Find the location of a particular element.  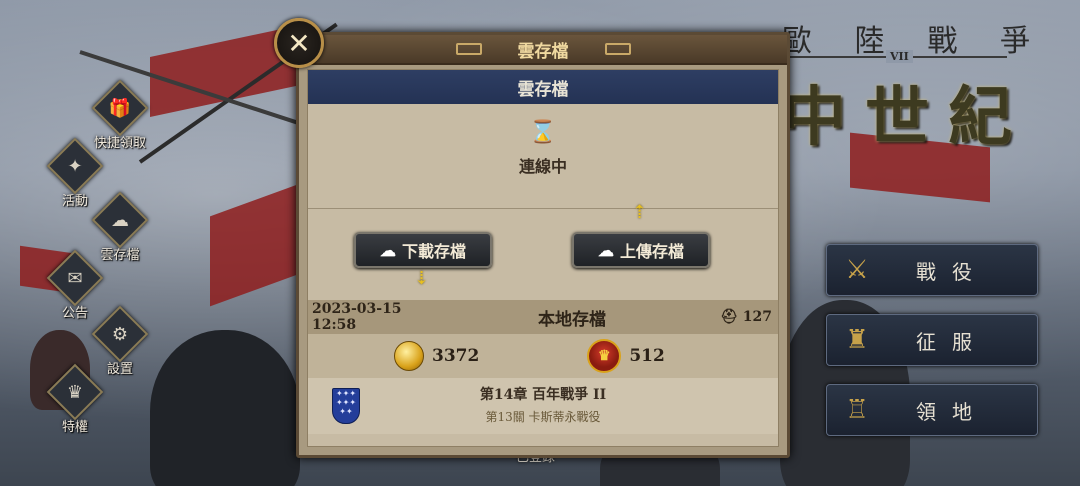

save-date: 2023-03-15 12:58 is located at coordinates (357, 317).